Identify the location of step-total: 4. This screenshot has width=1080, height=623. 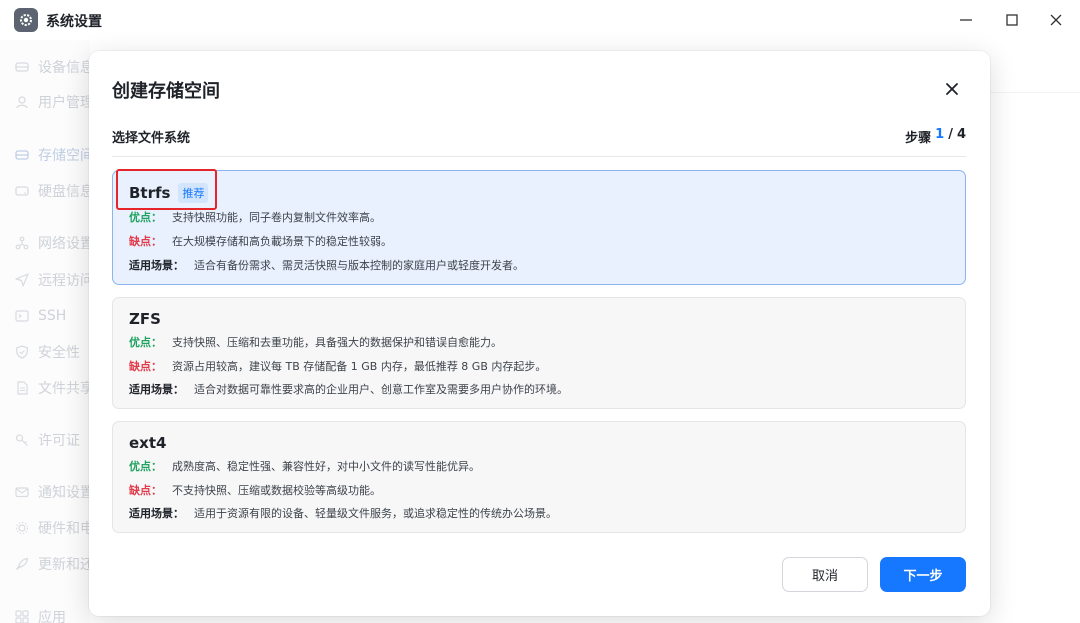
(961, 134).